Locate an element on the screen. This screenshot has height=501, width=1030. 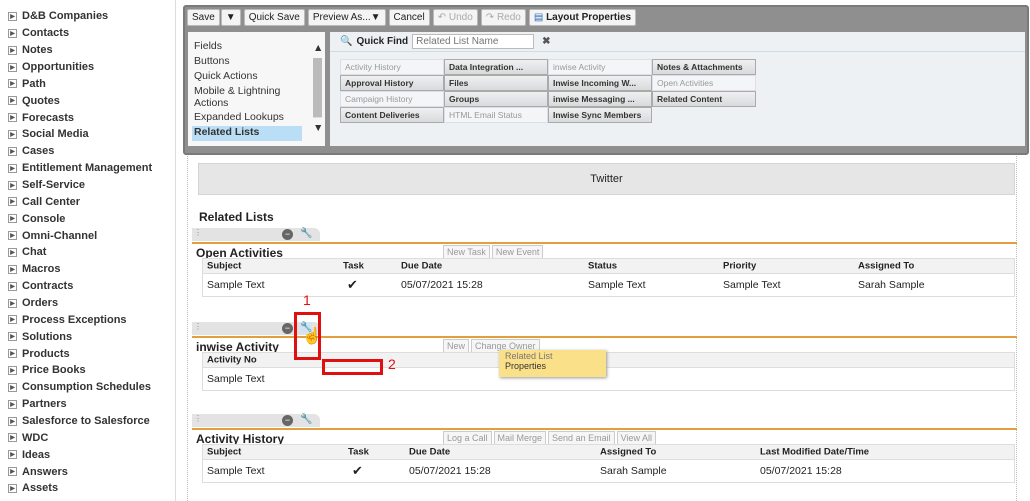
cancel-button: Cancel is located at coordinates (409, 17).